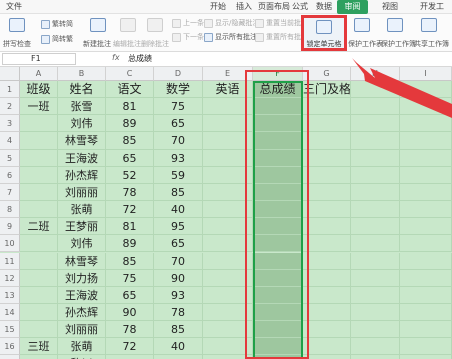 This screenshot has height=359, width=452. I want to click on cell-e11, so click(228, 261).